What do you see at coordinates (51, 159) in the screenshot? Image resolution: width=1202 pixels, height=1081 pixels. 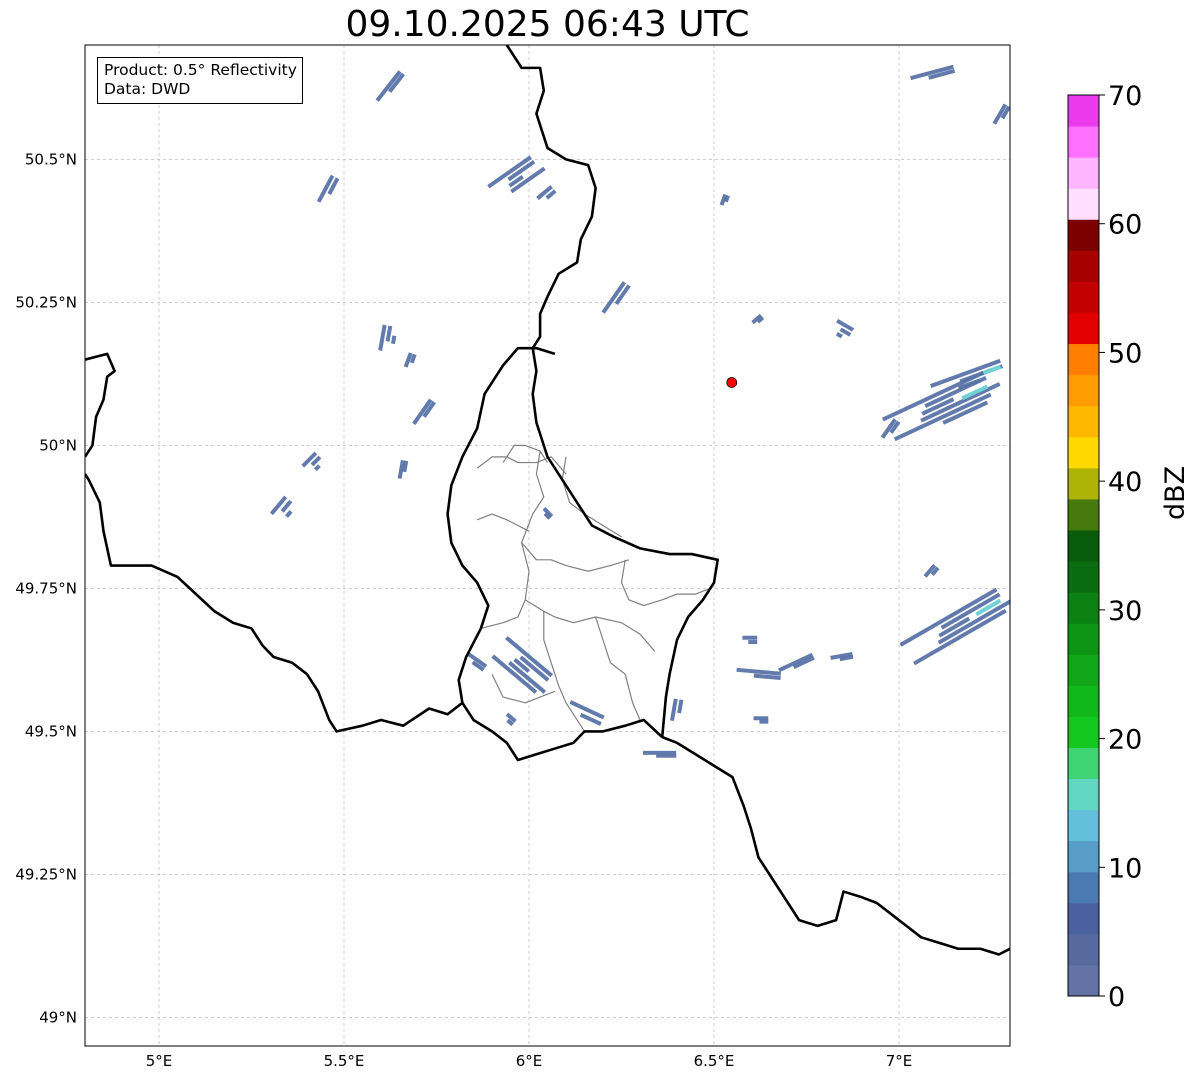 I see `lat-tick-label: 50.5°N` at bounding box center [51, 159].